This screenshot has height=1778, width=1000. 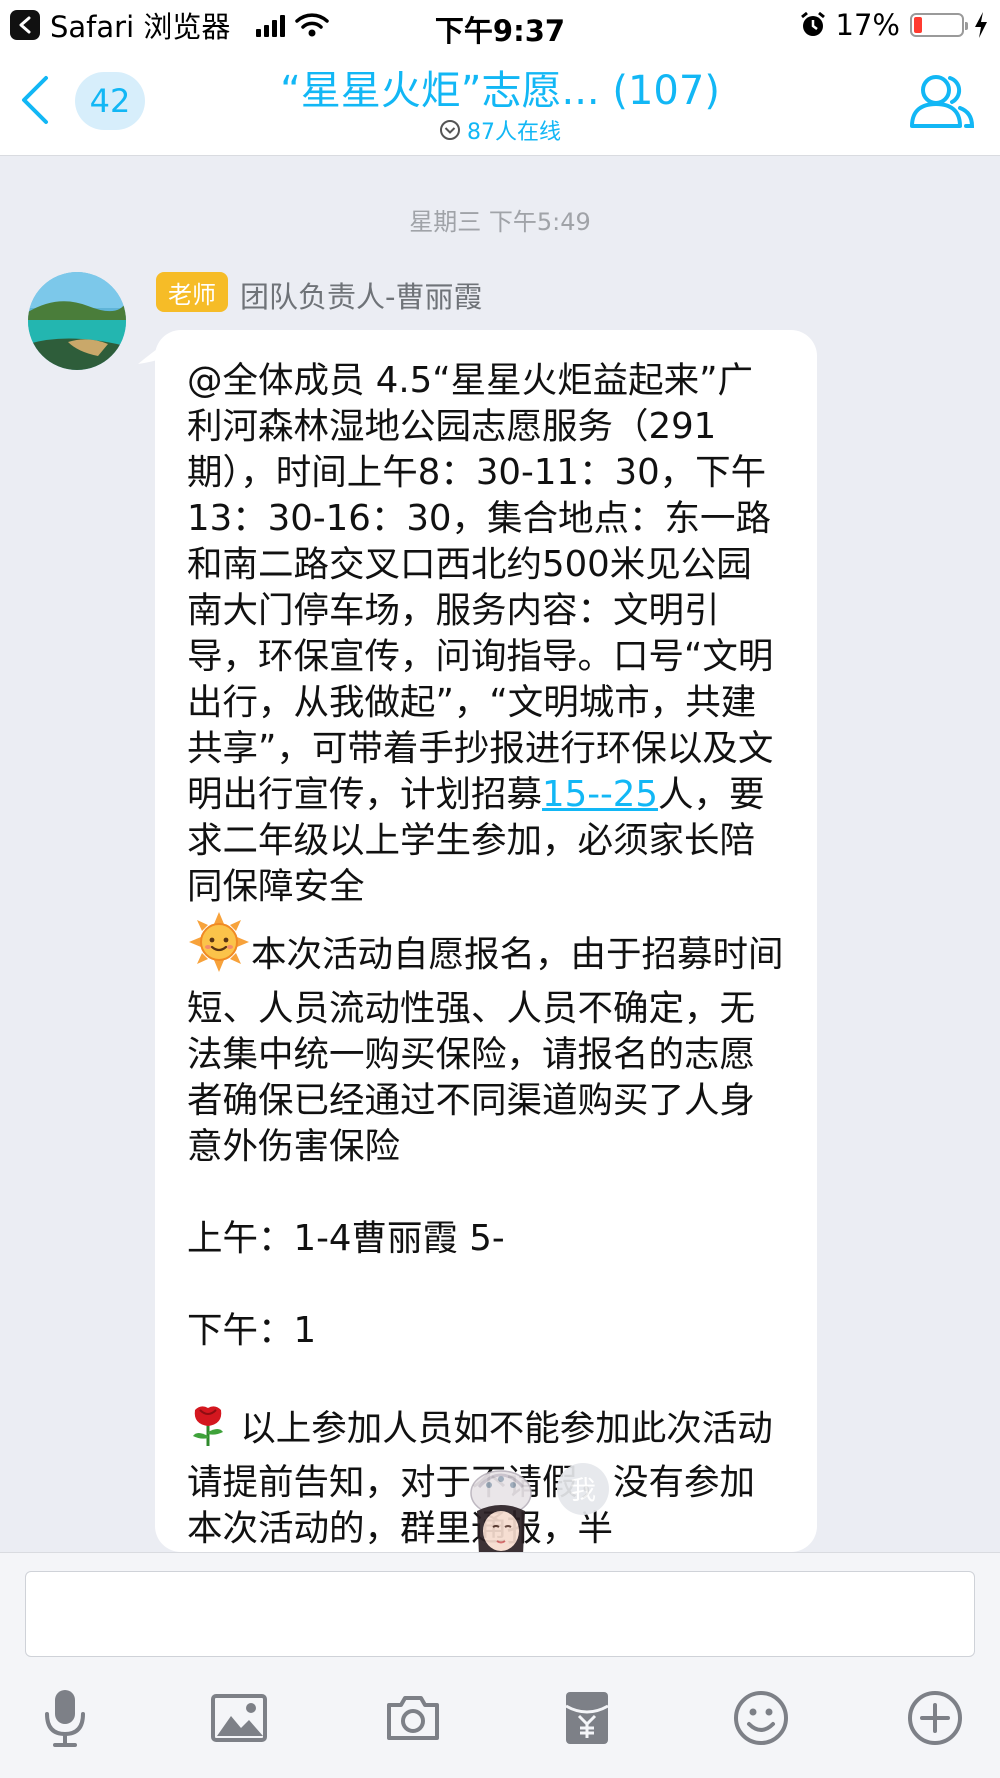 What do you see at coordinates (939, 25) in the screenshot?
I see `battery-icon` at bounding box center [939, 25].